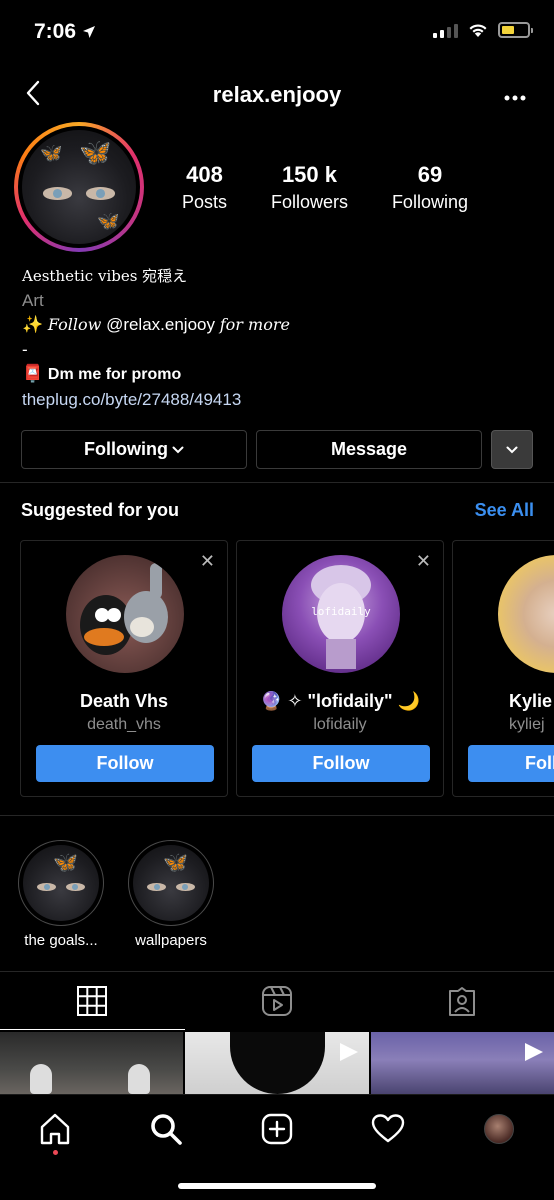  I want to click on bio-line-5: 📮 Dm me for promo, so click(282, 375).